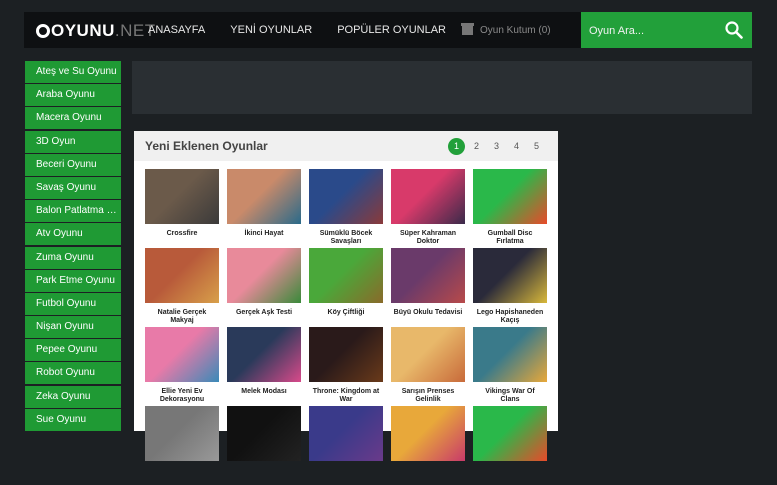 The width and height of the screenshot is (777, 485). Describe the element at coordinates (73, 234) in the screenshot. I see `sidebar-category-item: Atv Oyunu` at that location.